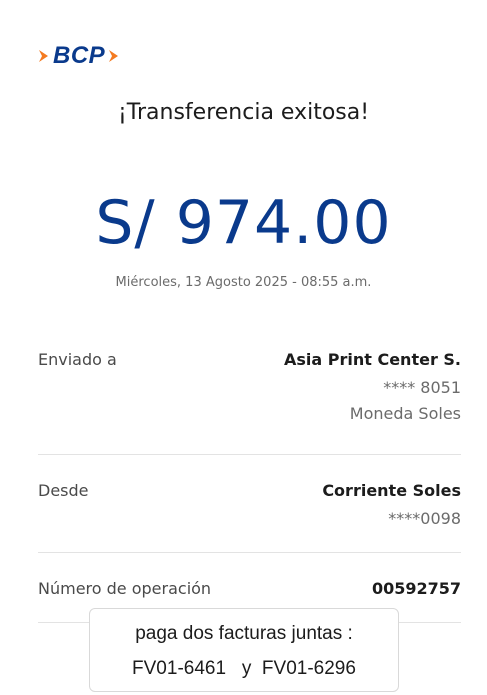  What do you see at coordinates (422, 387) in the screenshot?
I see `recipient-account: **** 8051` at bounding box center [422, 387].